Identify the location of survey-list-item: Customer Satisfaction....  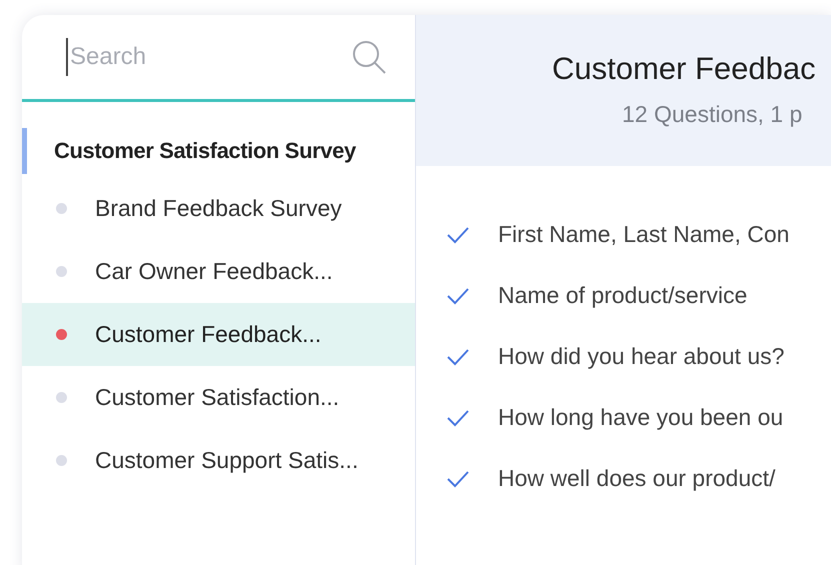
(218, 397).